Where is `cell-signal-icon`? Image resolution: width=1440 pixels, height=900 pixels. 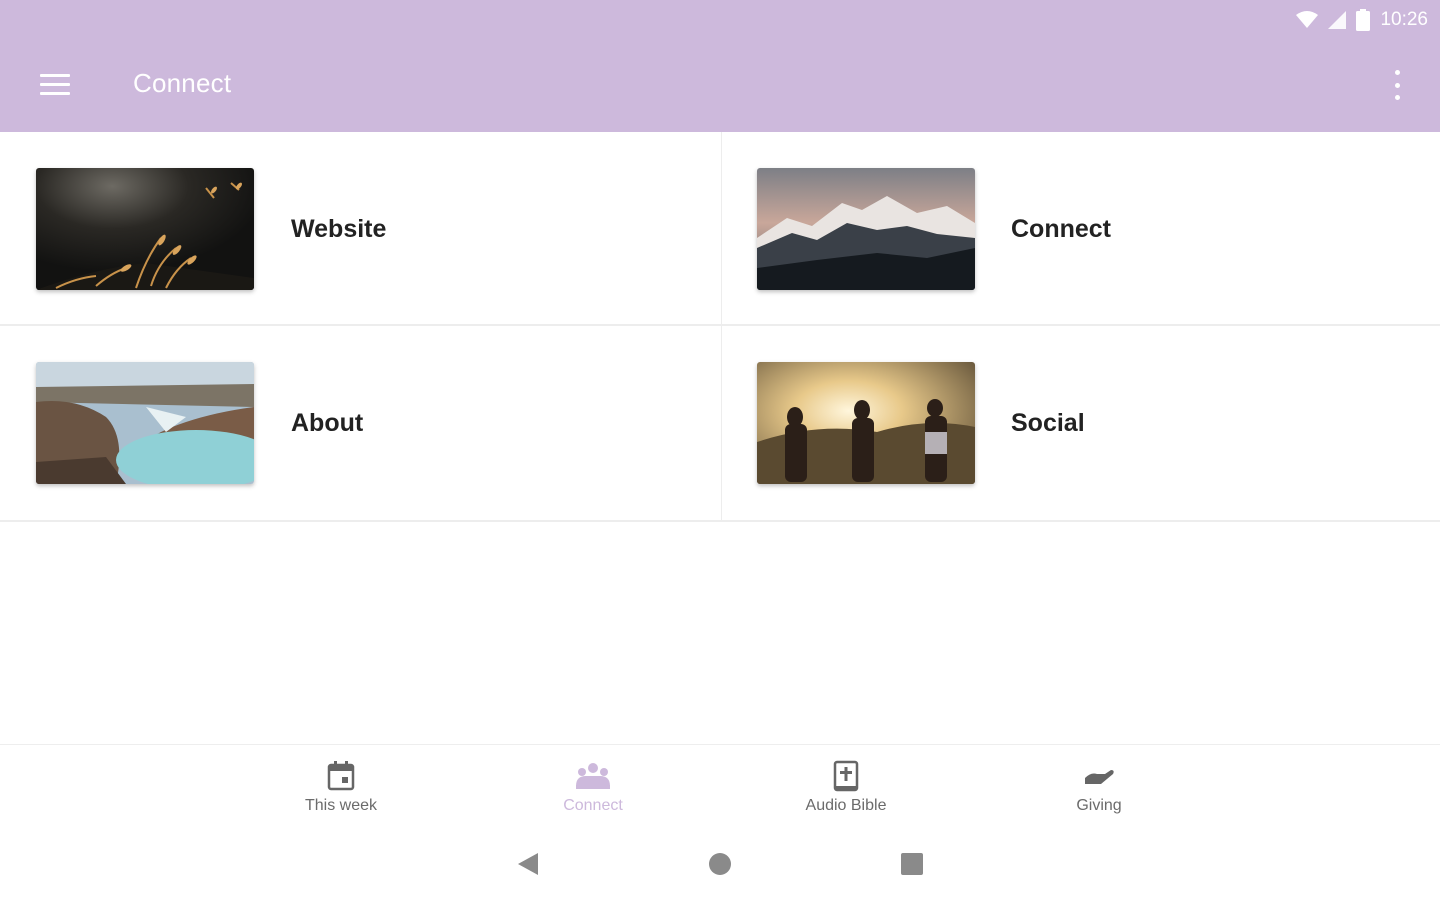
cell-signal-icon is located at coordinates (1337, 20).